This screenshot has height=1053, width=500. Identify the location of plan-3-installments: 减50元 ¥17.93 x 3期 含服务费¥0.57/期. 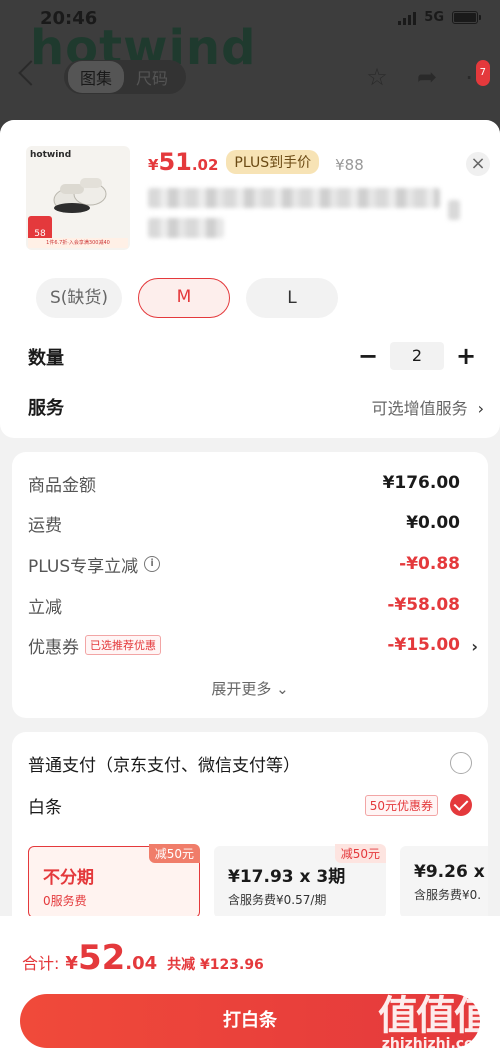
(300, 881).